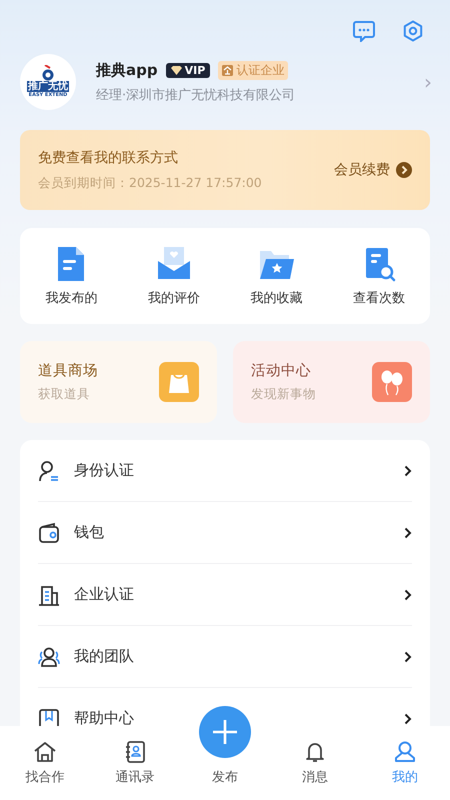  Describe the element at coordinates (232, 718) in the screenshot. I see `menu-item: 帮助中心` at that location.